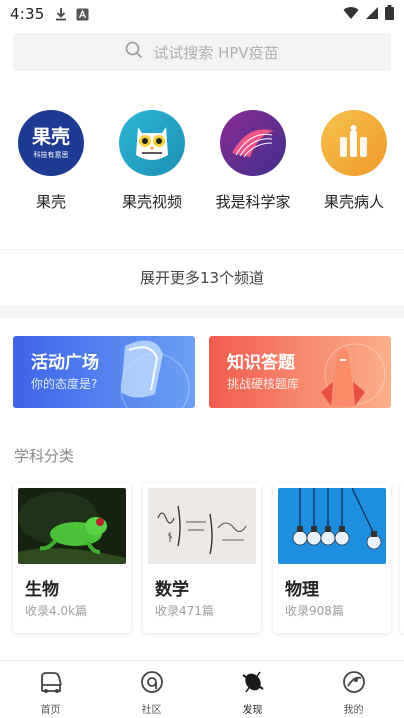 This screenshot has height=718, width=404. I want to click on battery-icon, so click(389, 14).